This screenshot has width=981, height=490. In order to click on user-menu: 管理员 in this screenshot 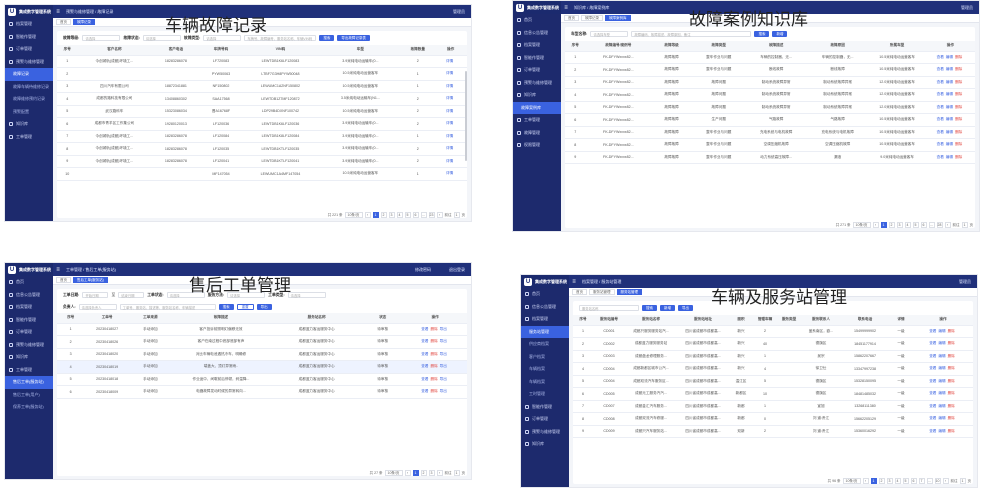, I will do `click(970, 8)`.